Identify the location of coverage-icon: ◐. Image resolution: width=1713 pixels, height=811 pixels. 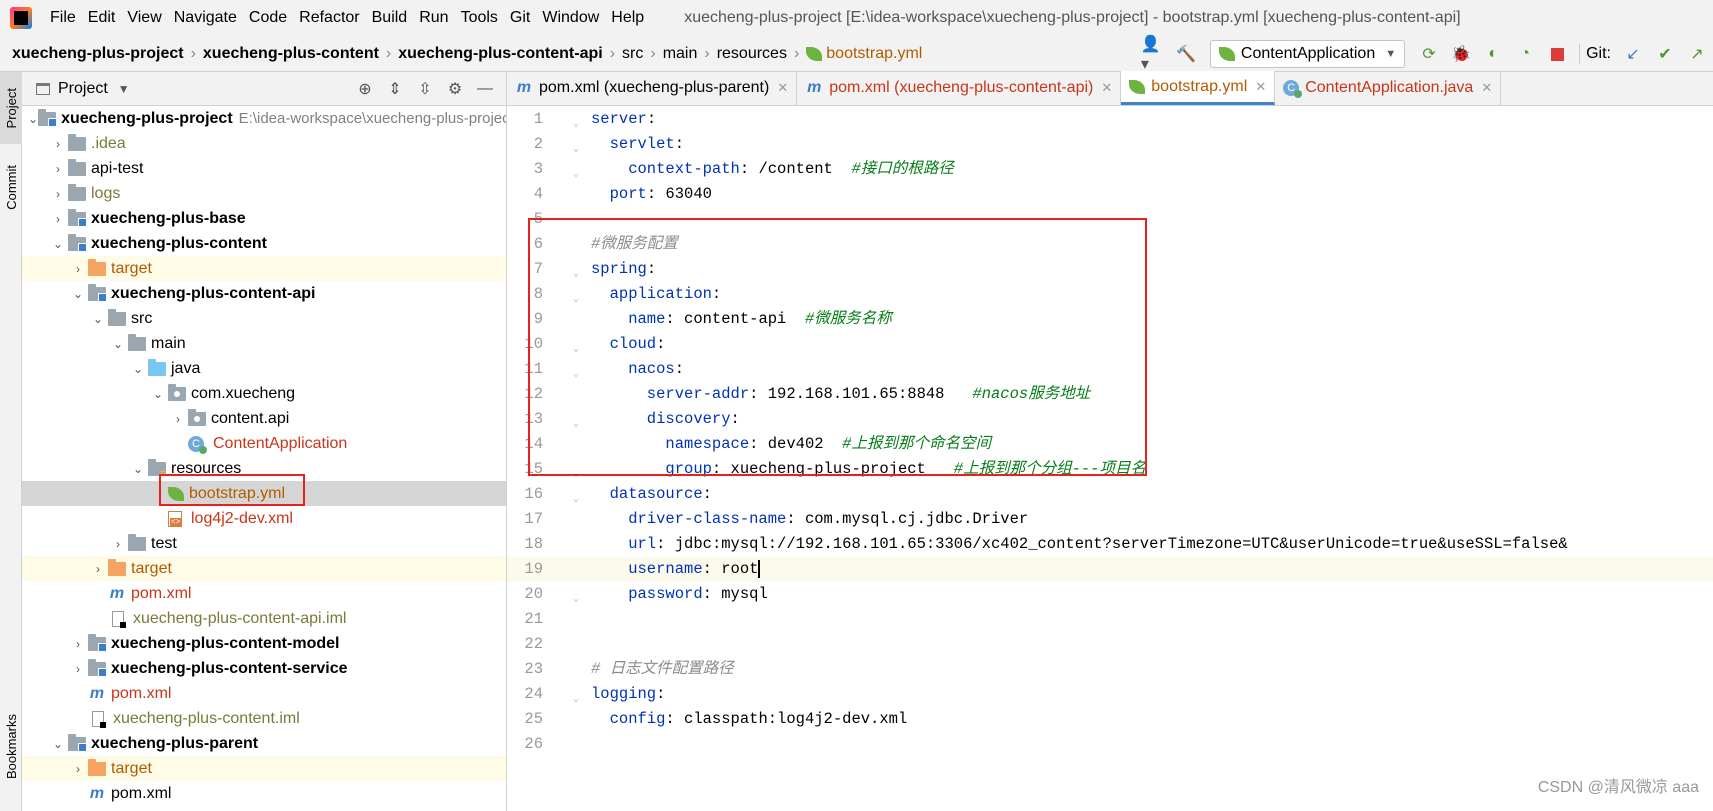
(1493, 54).